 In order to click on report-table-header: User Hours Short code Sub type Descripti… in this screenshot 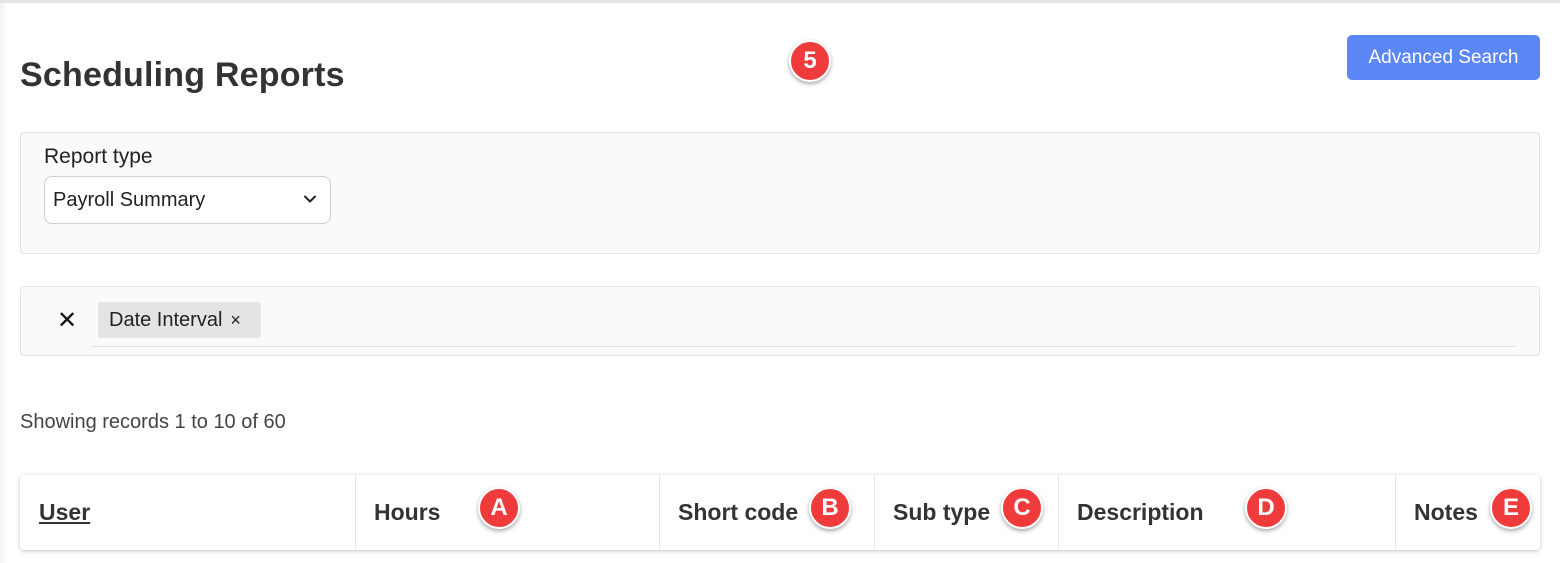, I will do `click(780, 512)`.